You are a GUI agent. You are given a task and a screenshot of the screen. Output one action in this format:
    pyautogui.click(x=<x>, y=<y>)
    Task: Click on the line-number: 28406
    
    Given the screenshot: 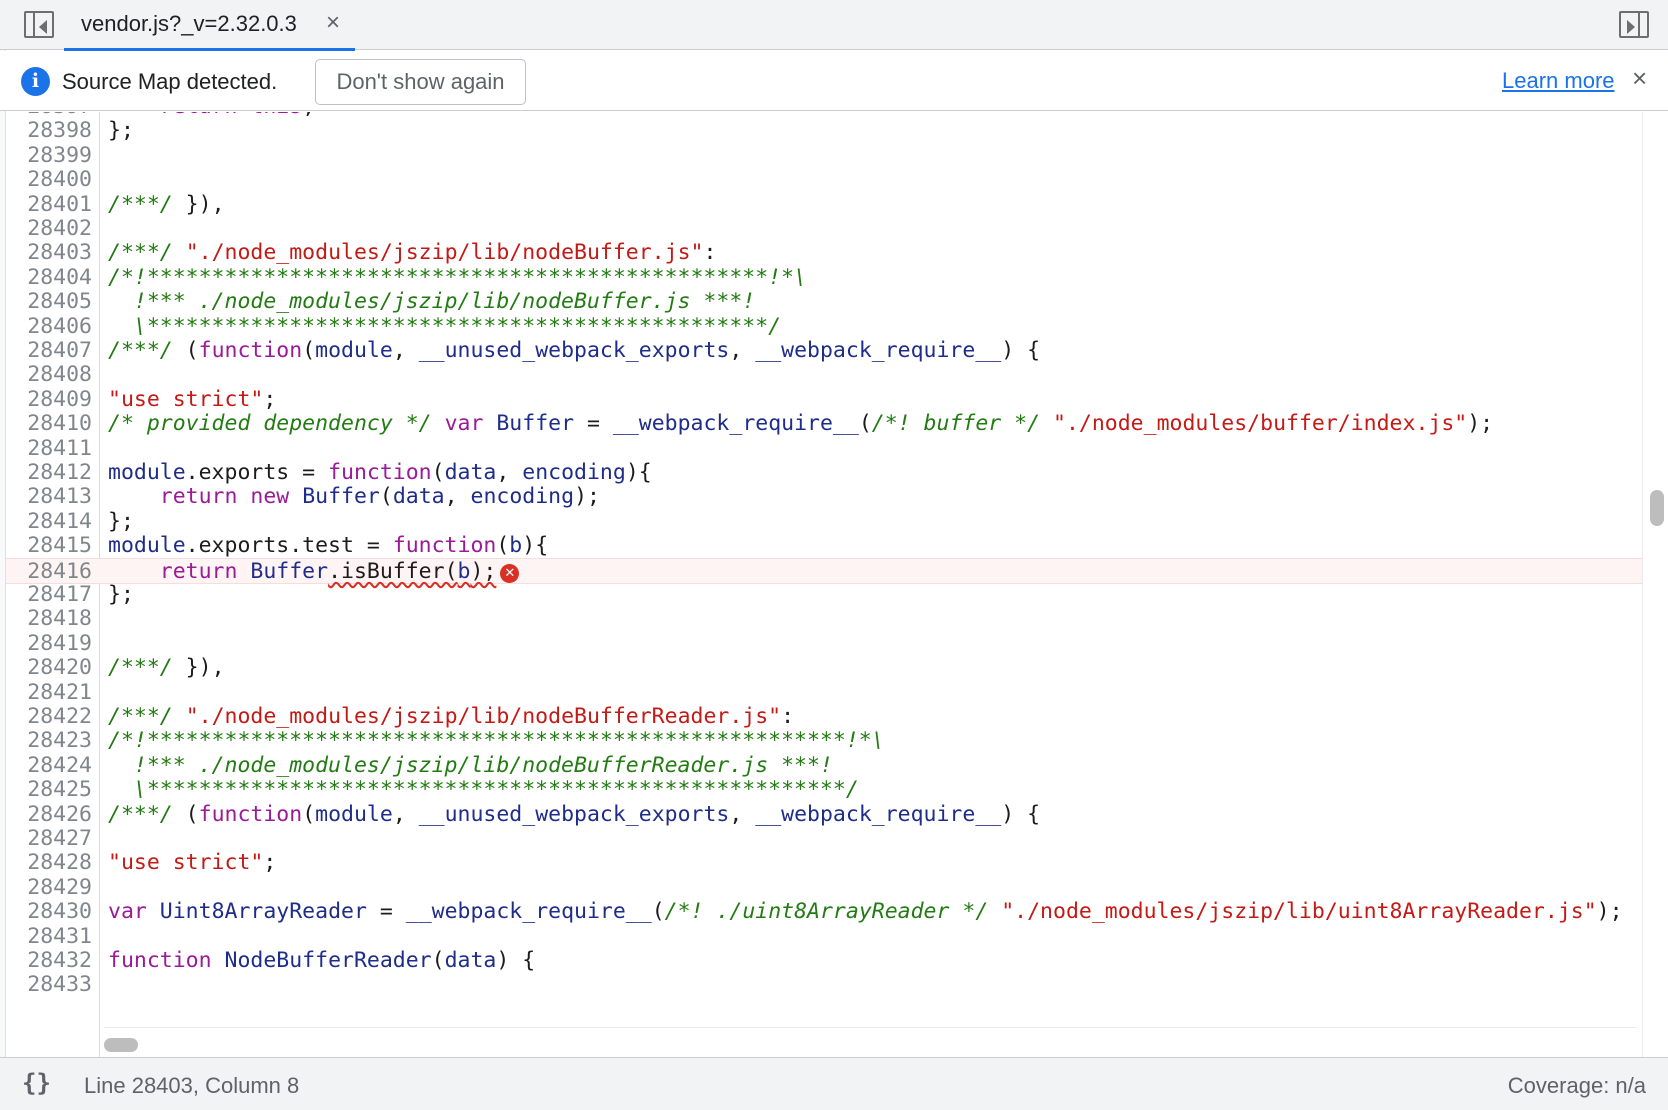 What is the action you would take?
    pyautogui.click(x=49, y=327)
    